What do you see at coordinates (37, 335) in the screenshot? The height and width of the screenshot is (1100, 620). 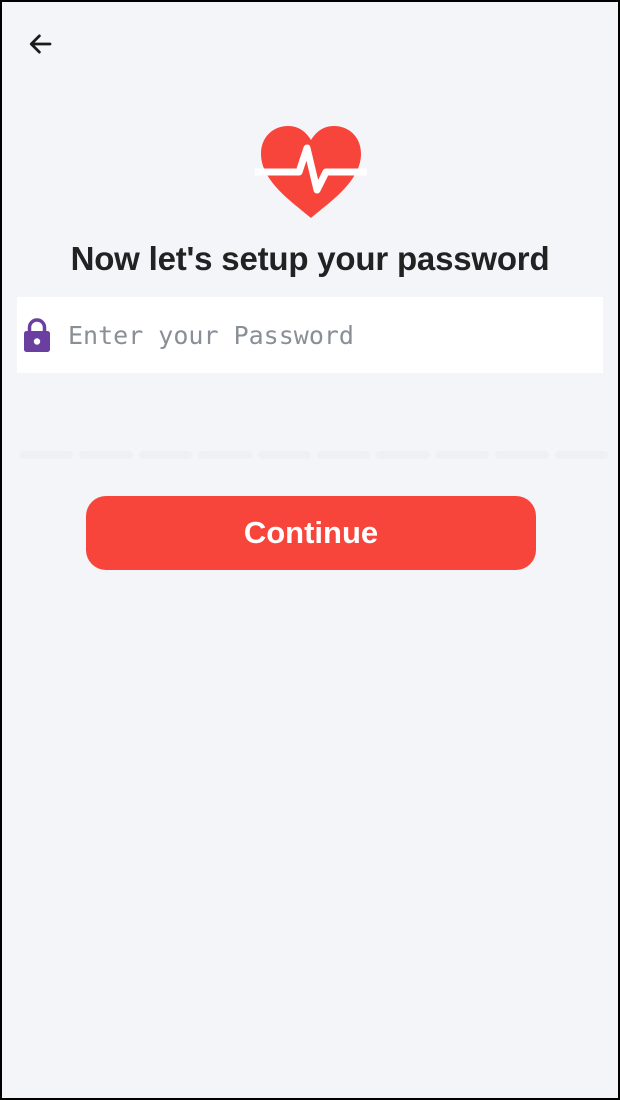 I see `lock-icon` at bounding box center [37, 335].